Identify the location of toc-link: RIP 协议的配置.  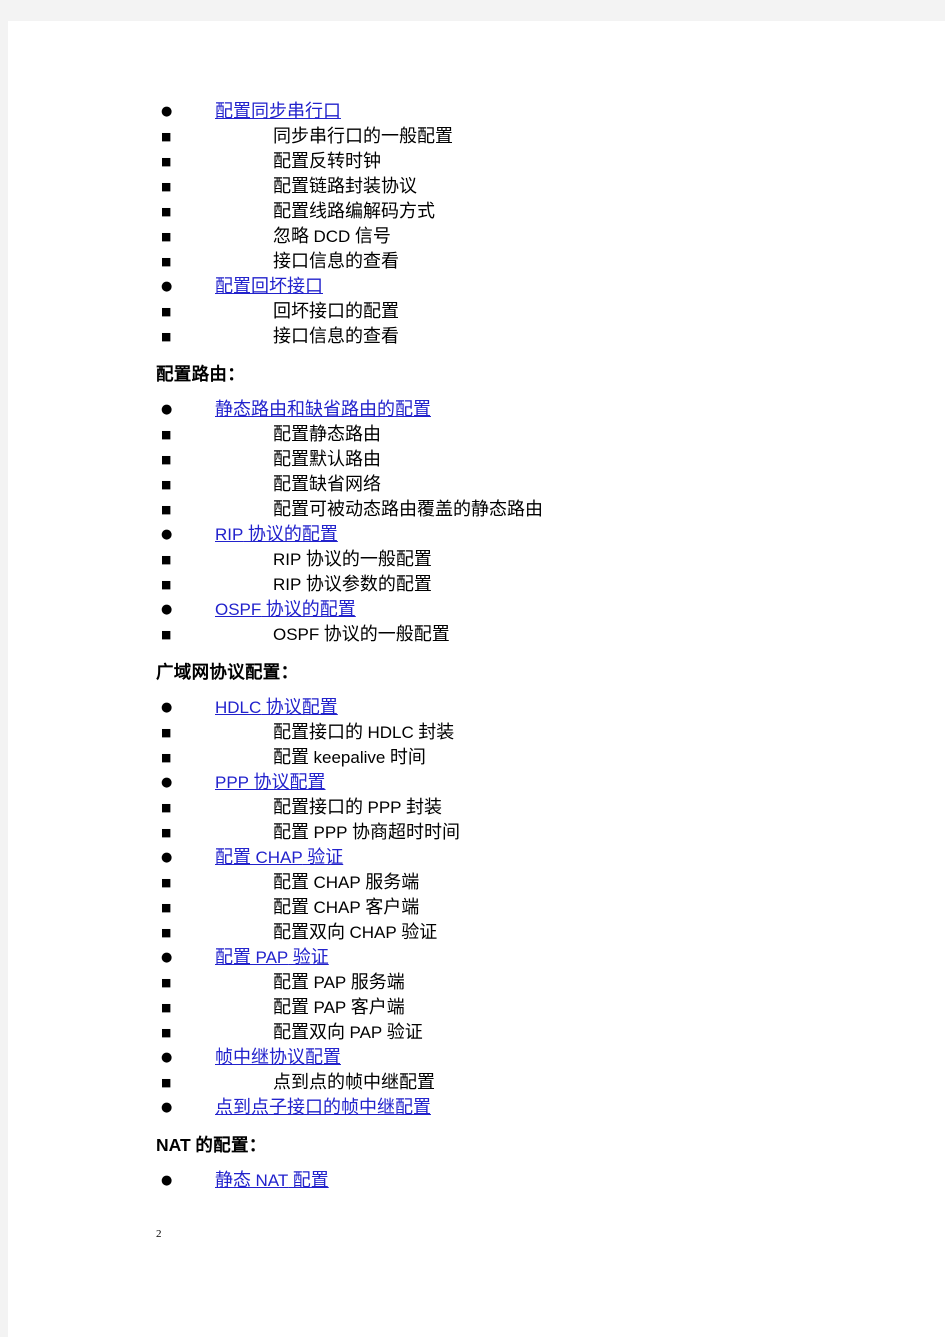
(276, 534).